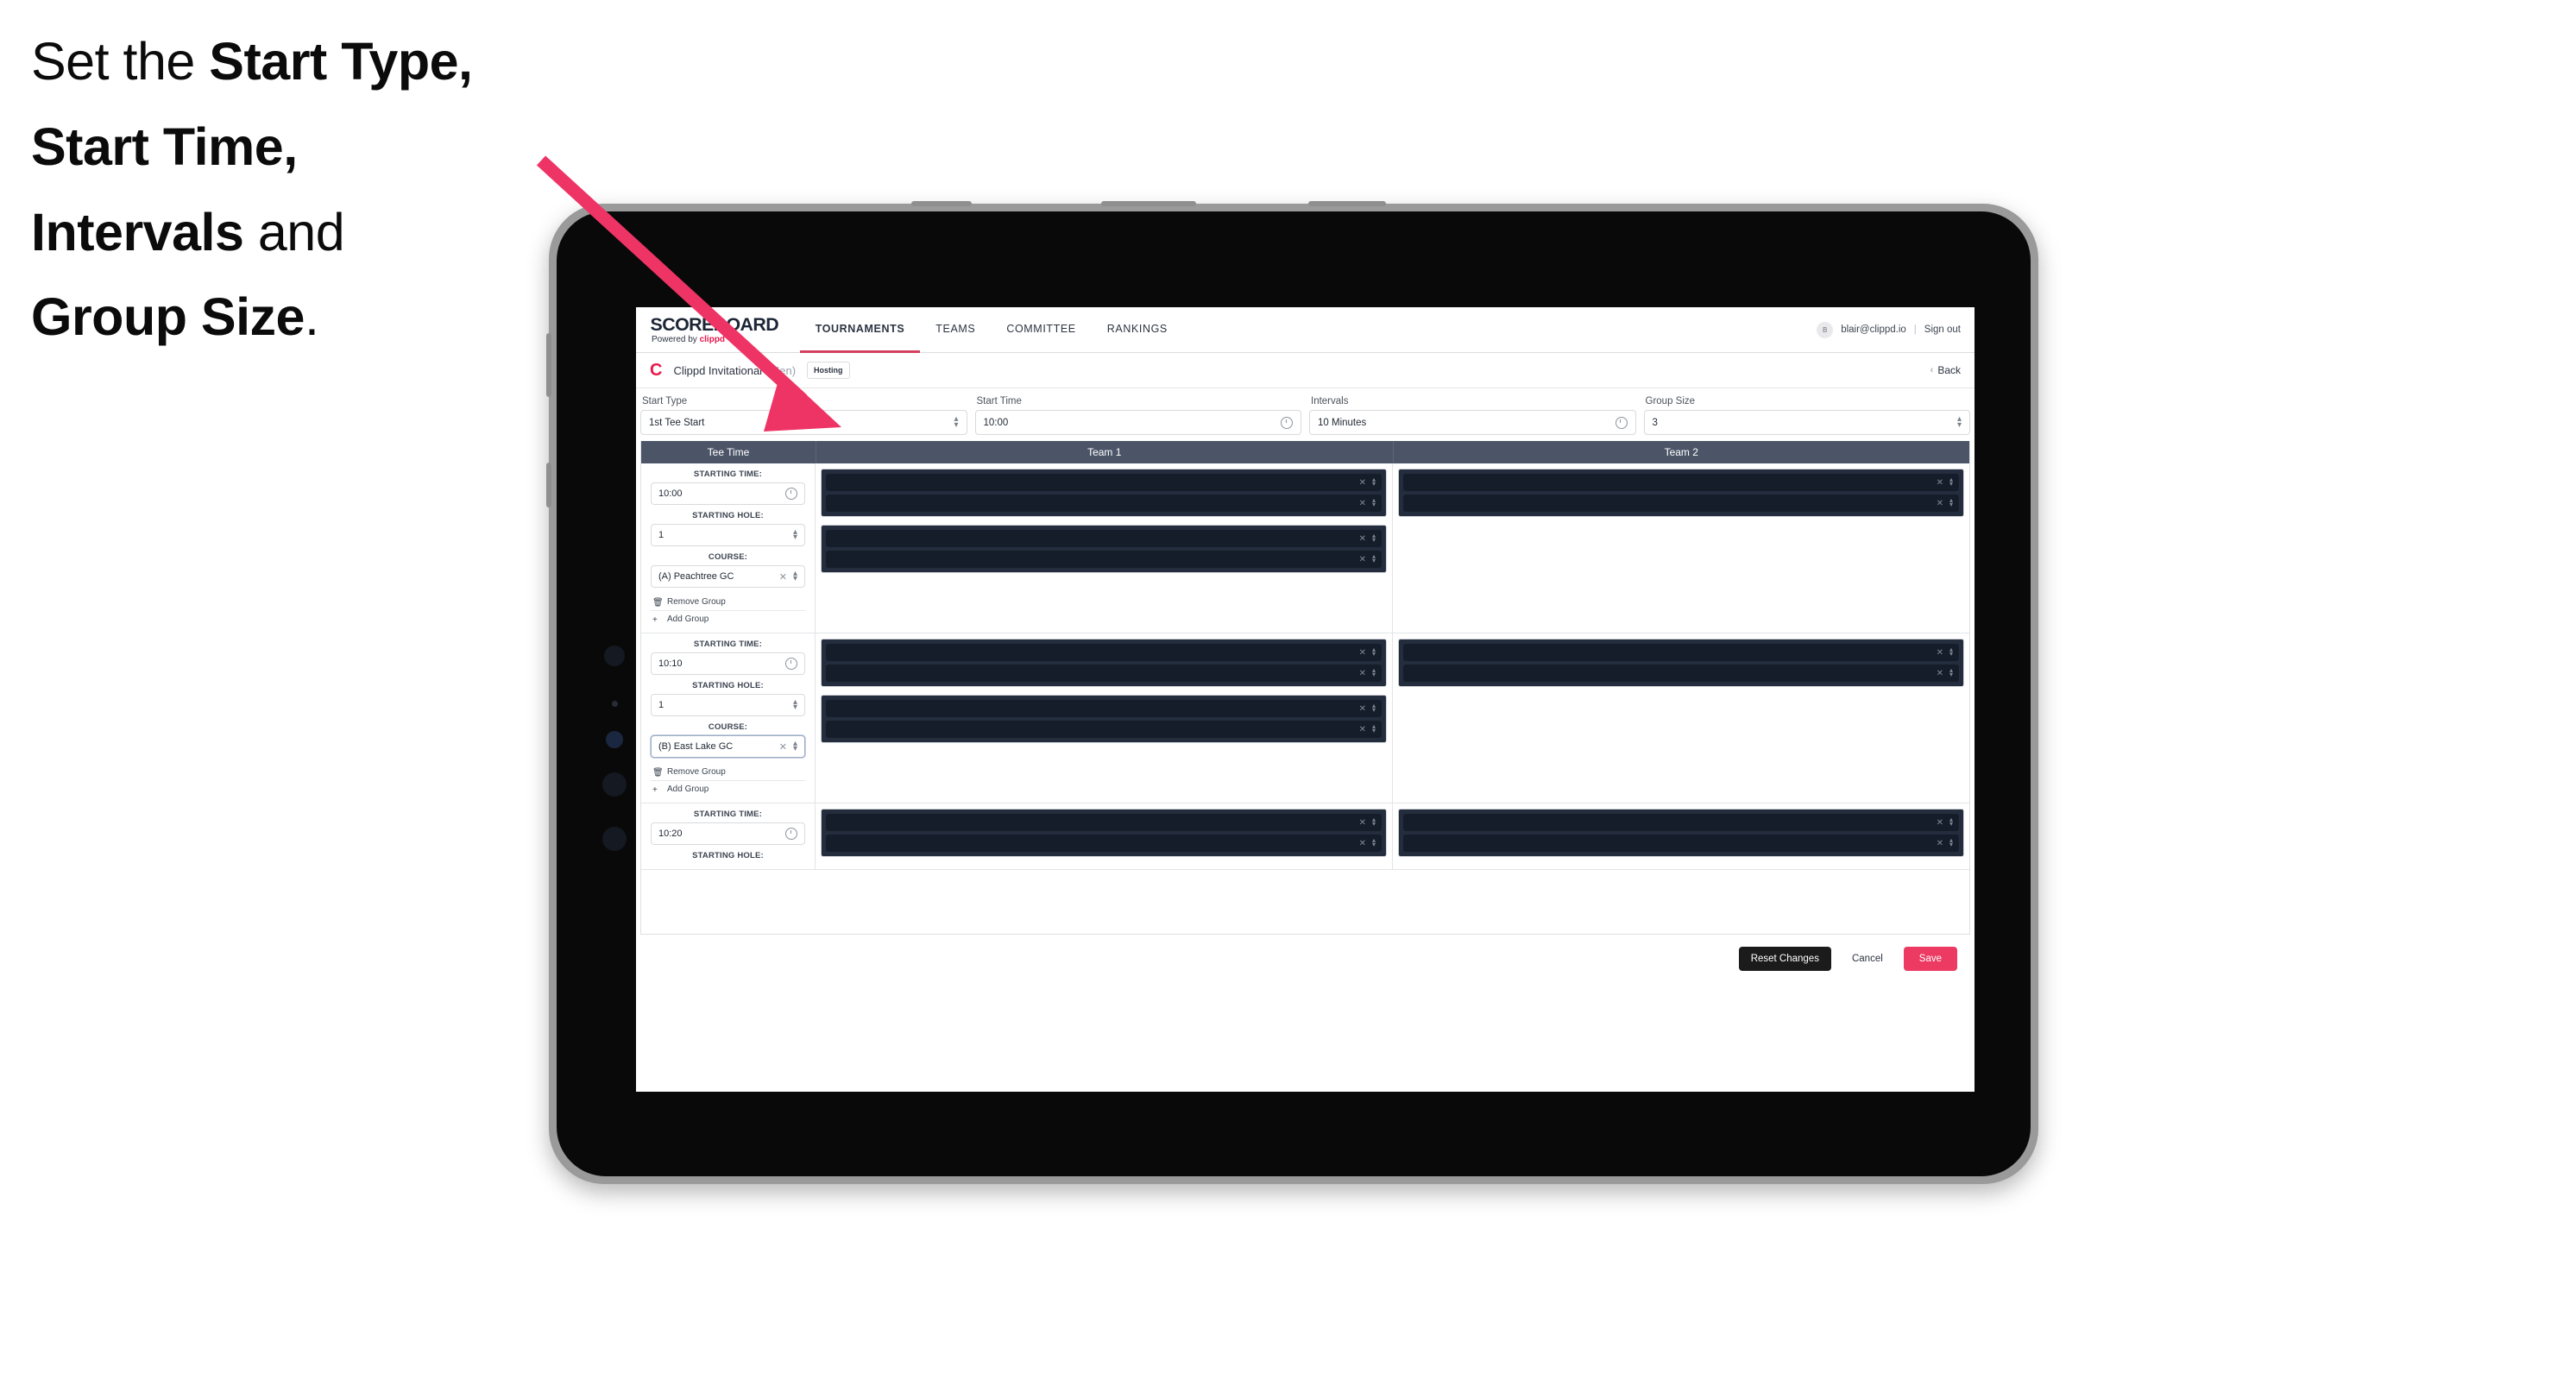 The image size is (2576, 1386). Describe the element at coordinates (696, 747) in the screenshot. I see `course-value: (B) East Lake GC` at that location.